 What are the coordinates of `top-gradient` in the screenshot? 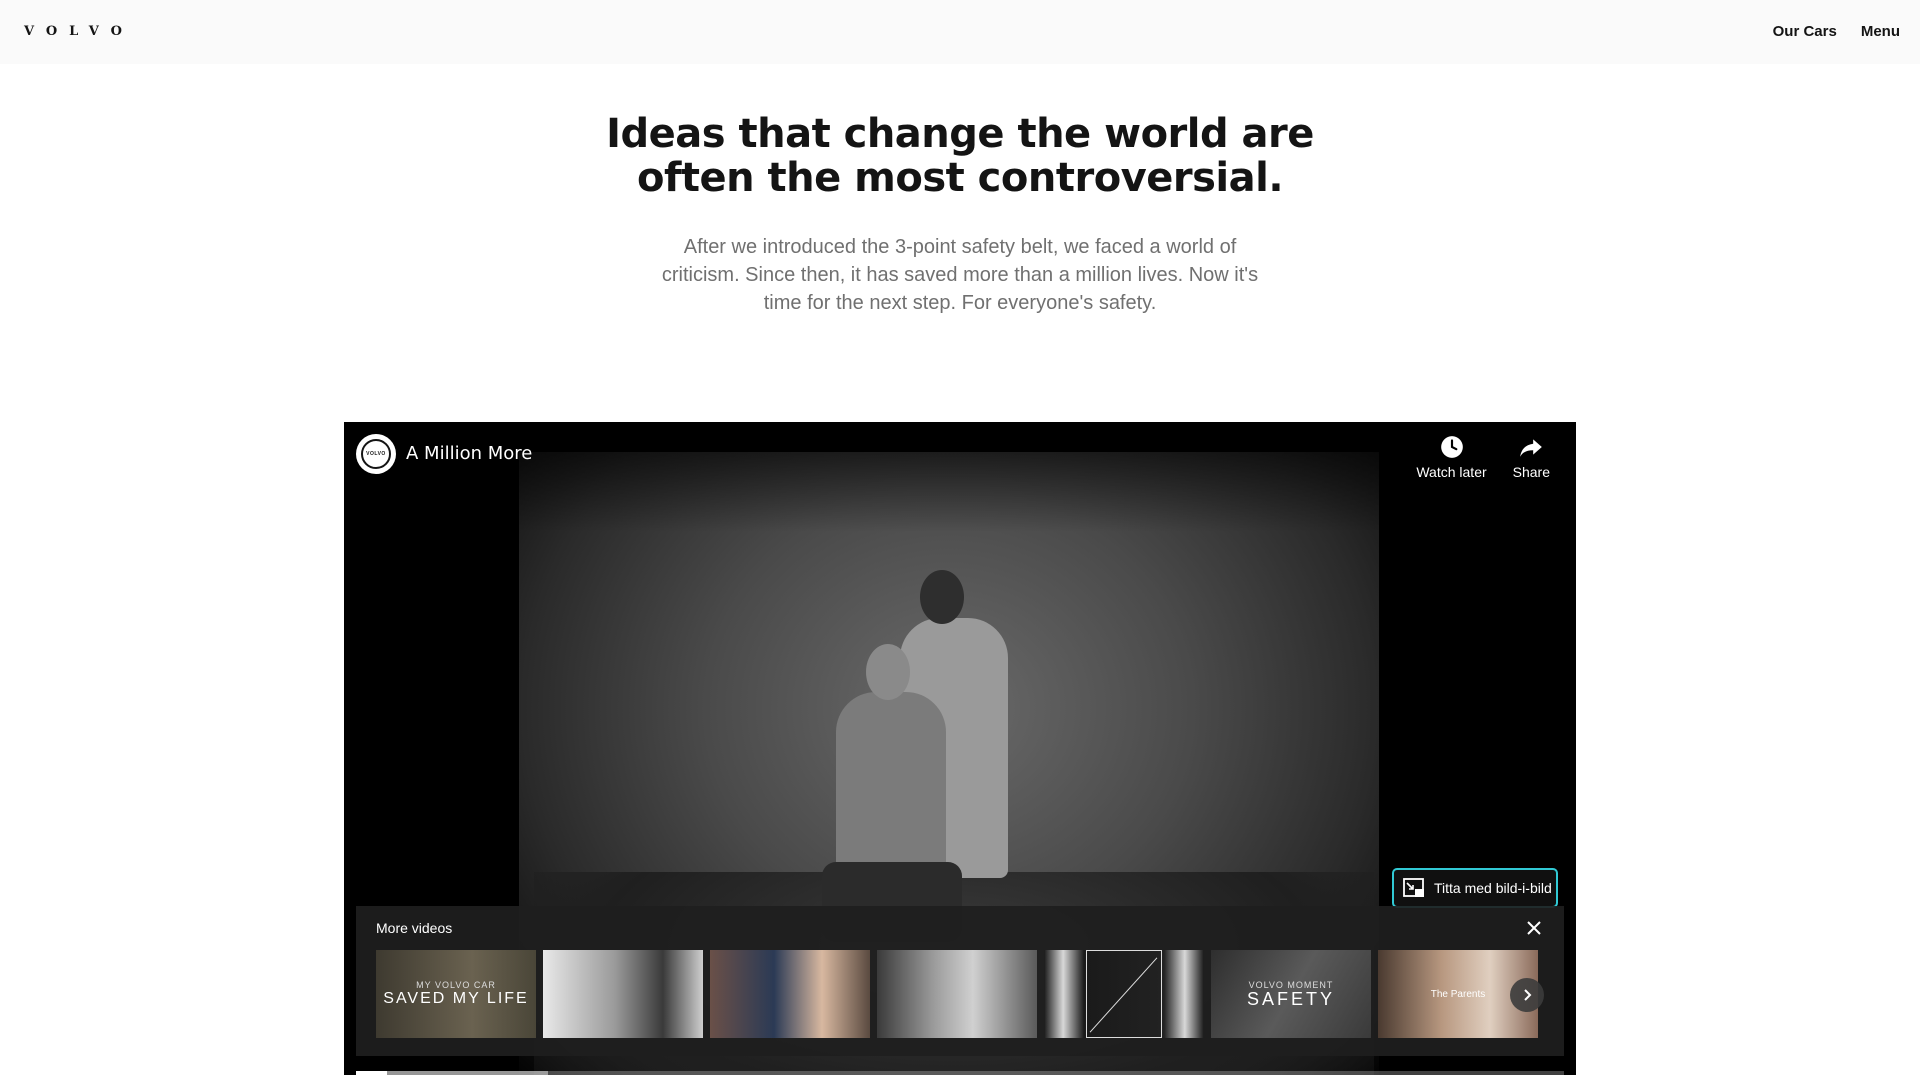 It's located at (960, 477).